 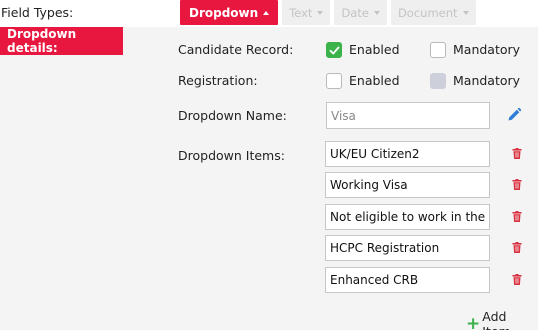 What do you see at coordinates (231, 155) in the screenshot?
I see `dropdown-items-label: Dropdown Items:` at bounding box center [231, 155].